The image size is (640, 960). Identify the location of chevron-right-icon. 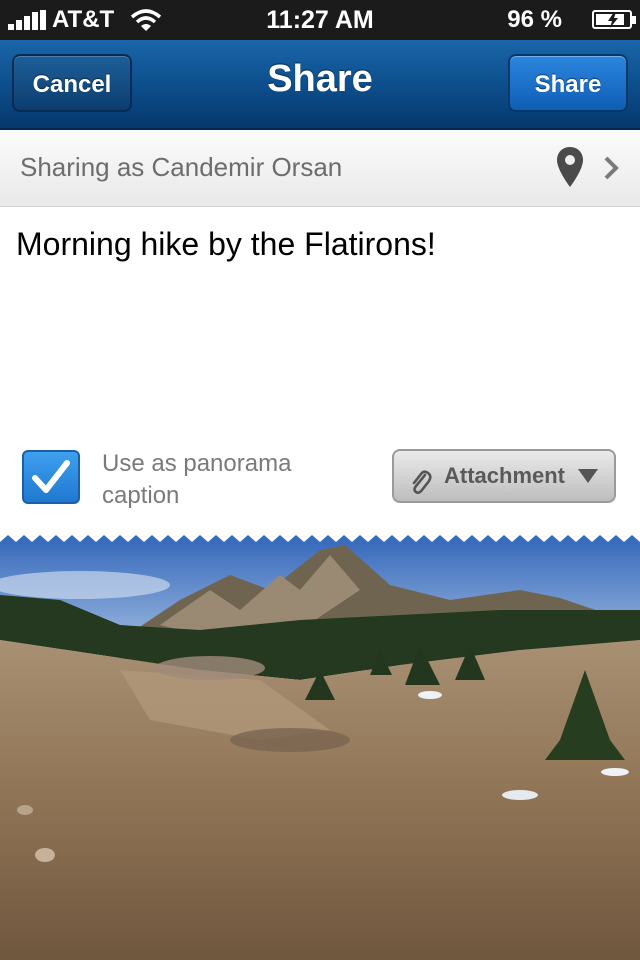
(611, 170).